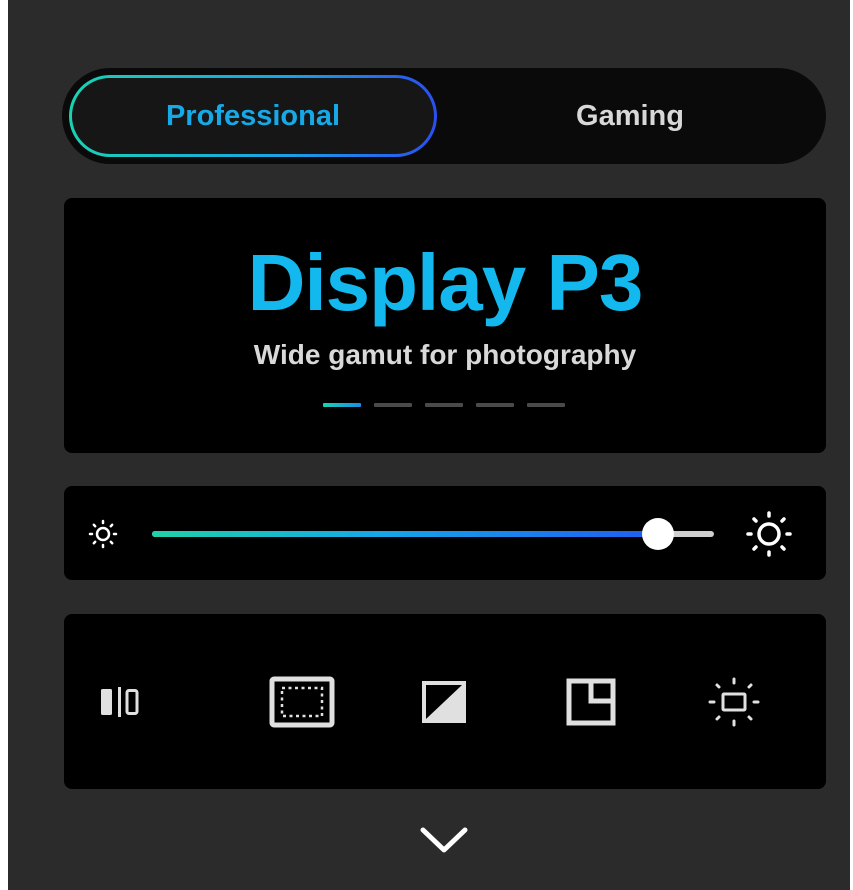  What do you see at coordinates (103, 534) in the screenshot?
I see `sun-small-icon` at bounding box center [103, 534].